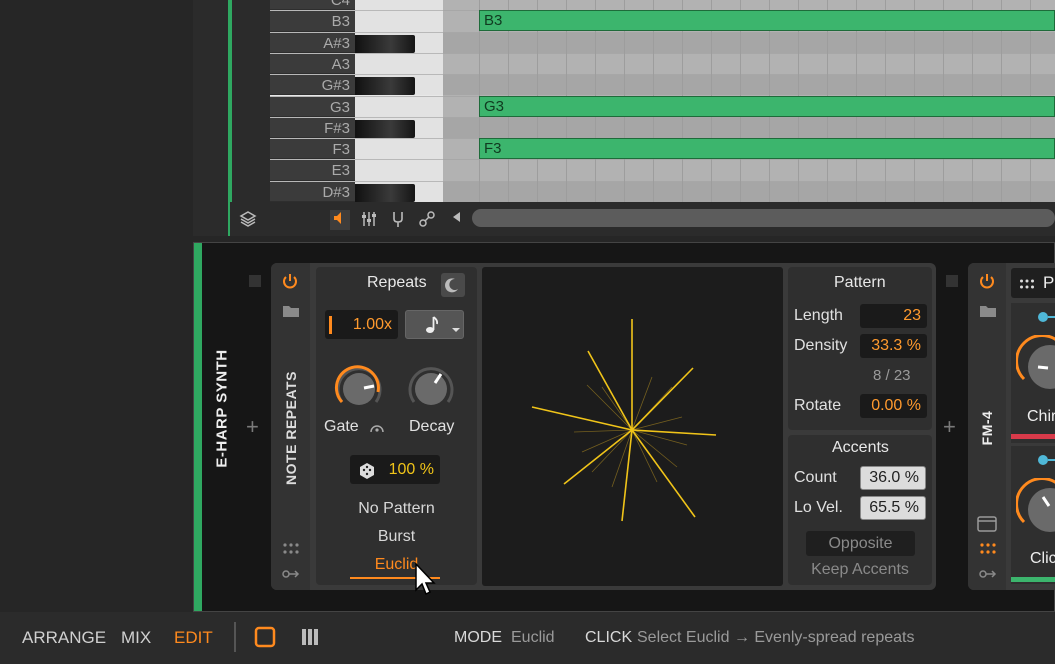  What do you see at coordinates (312, 85) in the screenshot?
I see `piano-key-label: G#3` at bounding box center [312, 85].